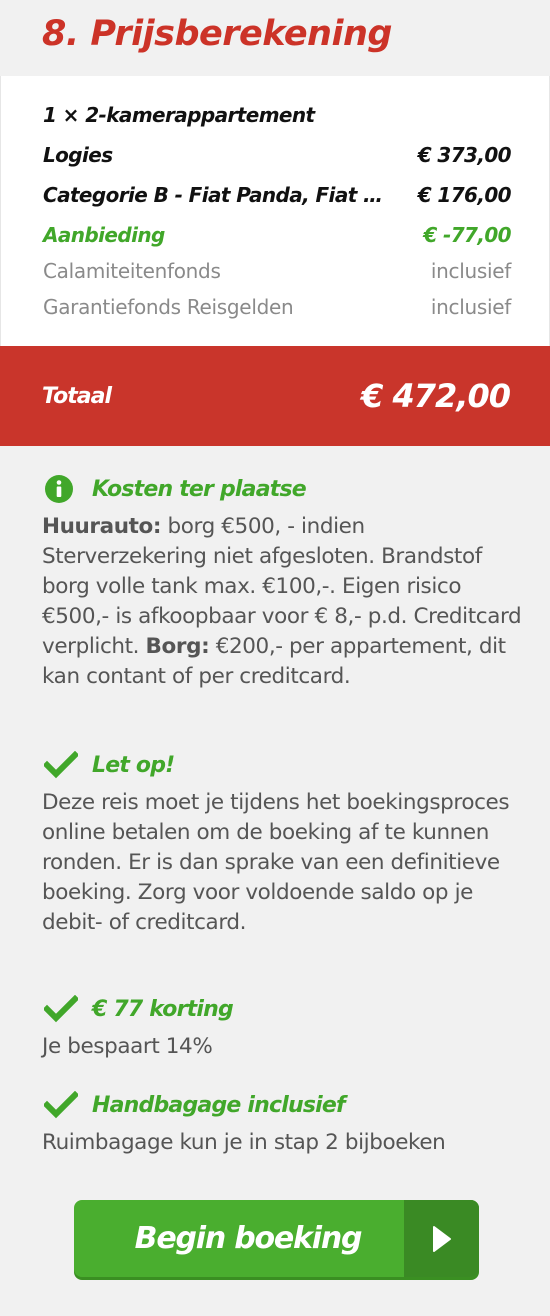 This screenshot has height=1316, width=550. What do you see at coordinates (104, 235) in the screenshot?
I see `summary-line-label: Aanbieding` at bounding box center [104, 235].